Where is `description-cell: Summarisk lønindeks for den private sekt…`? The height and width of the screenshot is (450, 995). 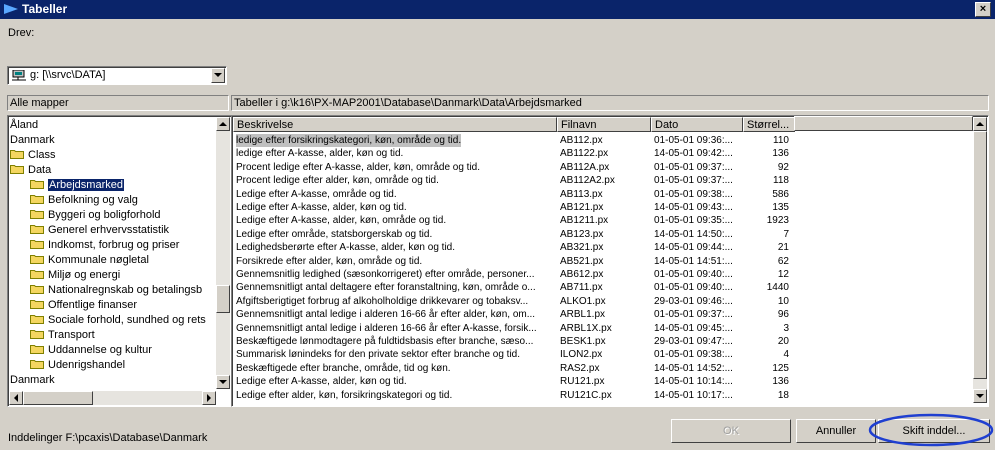
description-cell: Summarisk lønindeks for den private sekt… is located at coordinates (378, 355).